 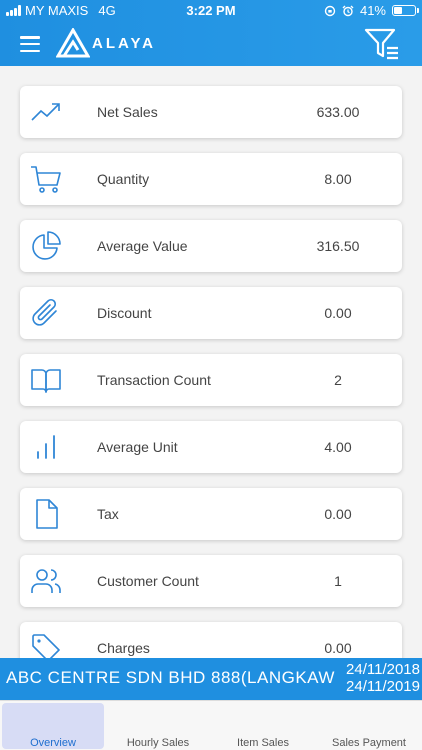 What do you see at coordinates (45, 112) in the screenshot?
I see `trend-up-icon` at bounding box center [45, 112].